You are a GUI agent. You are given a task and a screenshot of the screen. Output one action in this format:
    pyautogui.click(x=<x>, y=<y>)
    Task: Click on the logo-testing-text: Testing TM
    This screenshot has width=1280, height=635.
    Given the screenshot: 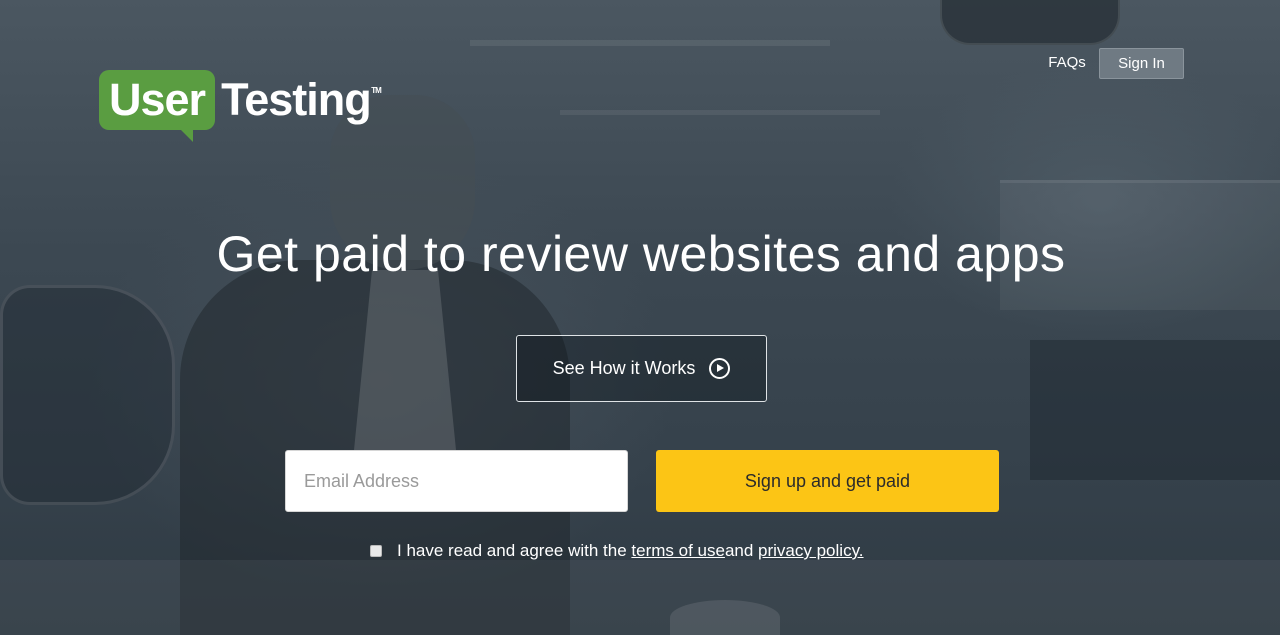 What is the action you would take?
    pyautogui.click(x=301, y=100)
    